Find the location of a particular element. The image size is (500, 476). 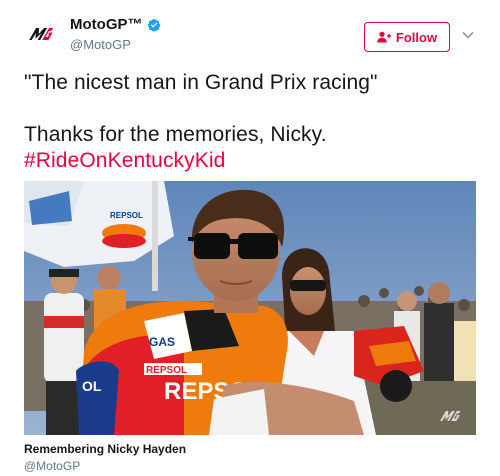

follow-label: Follow is located at coordinates (416, 37).